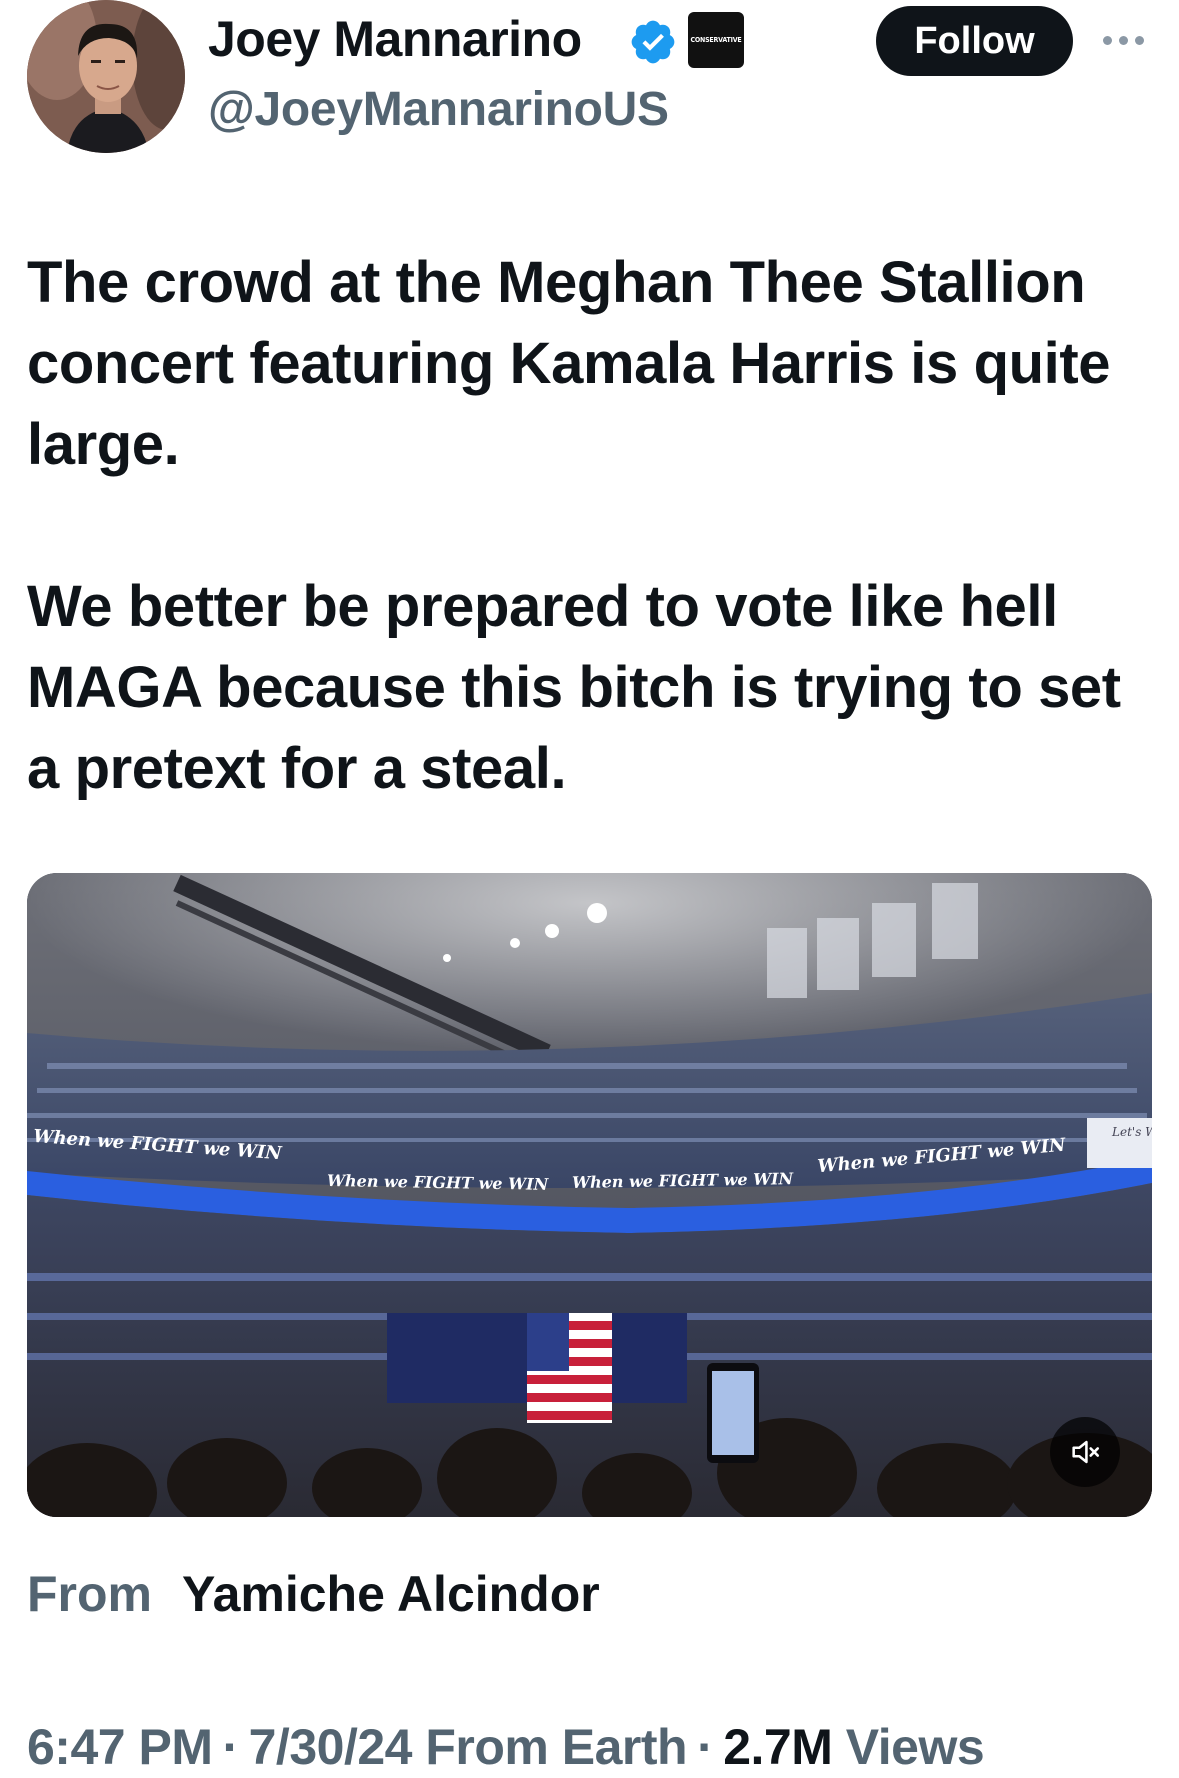  Describe the element at coordinates (653, 42) in the screenshot. I see `verified-badge-icon` at that location.